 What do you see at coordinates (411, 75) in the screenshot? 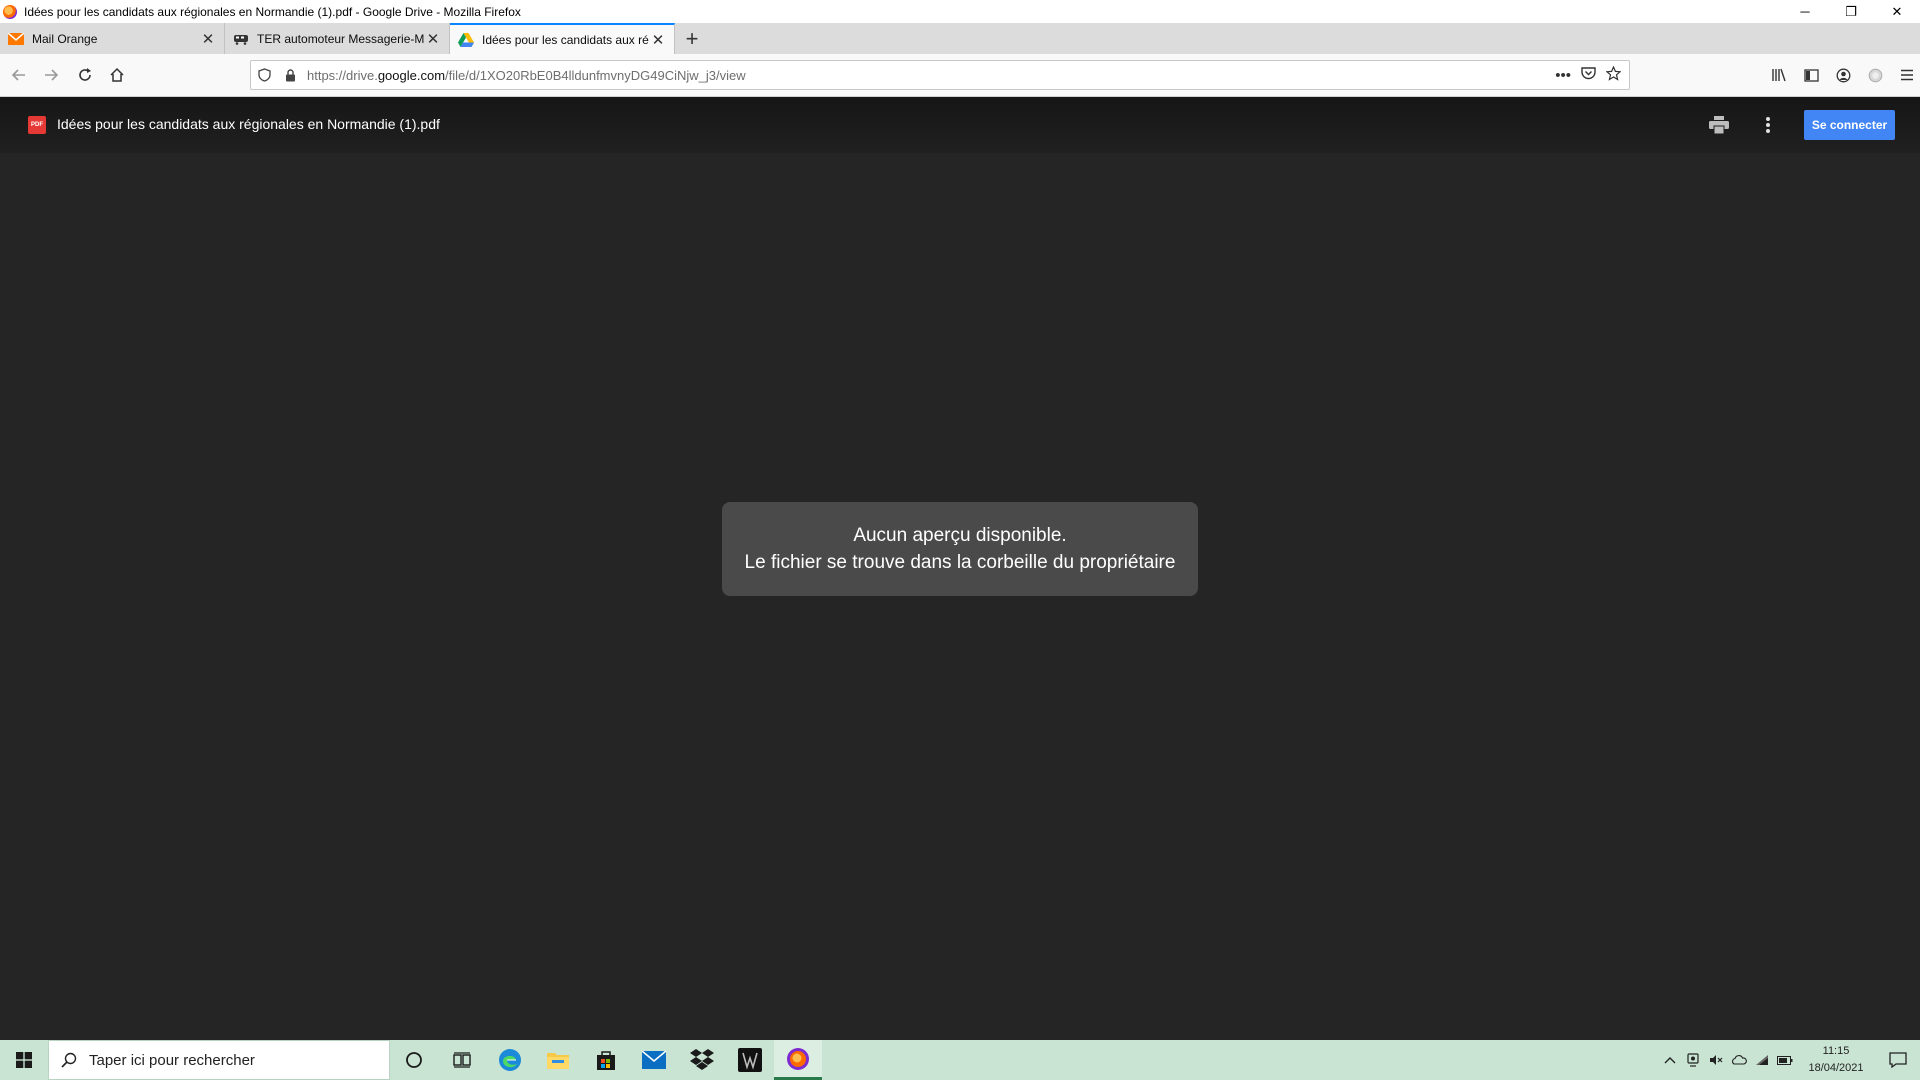
I see `url-domain: google.com` at bounding box center [411, 75].